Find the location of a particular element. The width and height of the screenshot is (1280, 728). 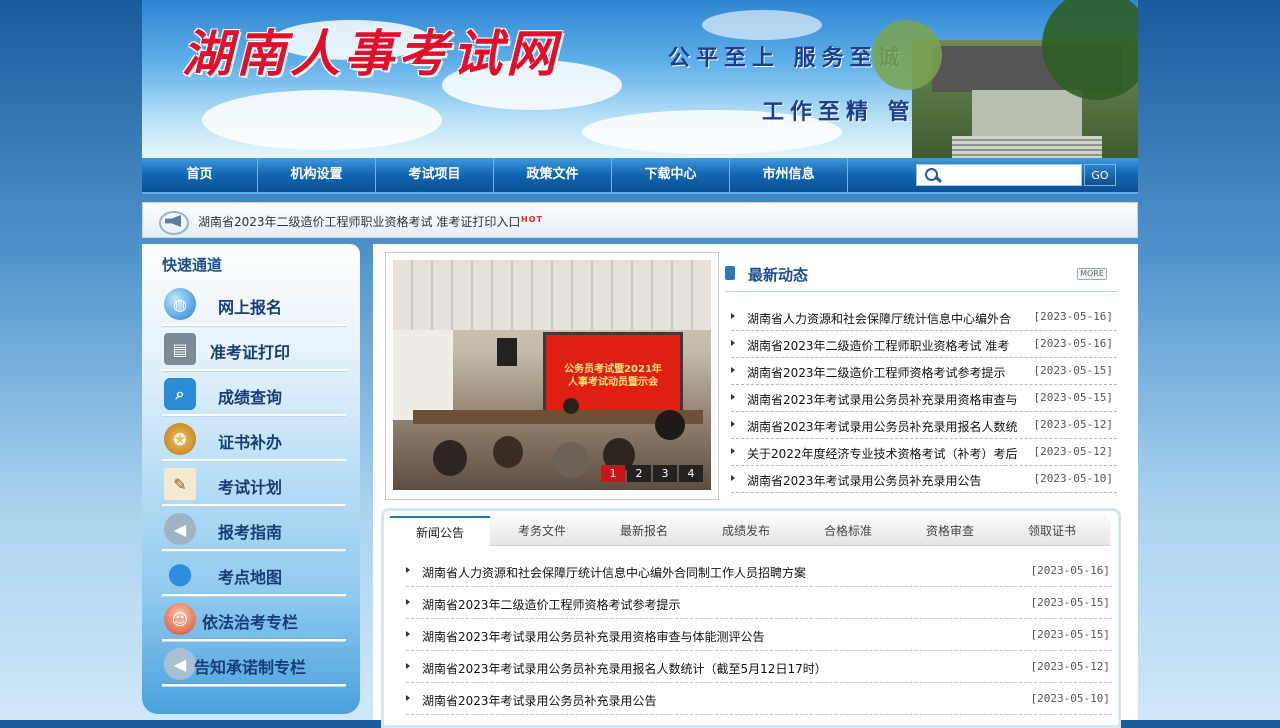

news-link: 湖南省2023年二级造价工程师资格考试参考提示 is located at coordinates (886, 372).